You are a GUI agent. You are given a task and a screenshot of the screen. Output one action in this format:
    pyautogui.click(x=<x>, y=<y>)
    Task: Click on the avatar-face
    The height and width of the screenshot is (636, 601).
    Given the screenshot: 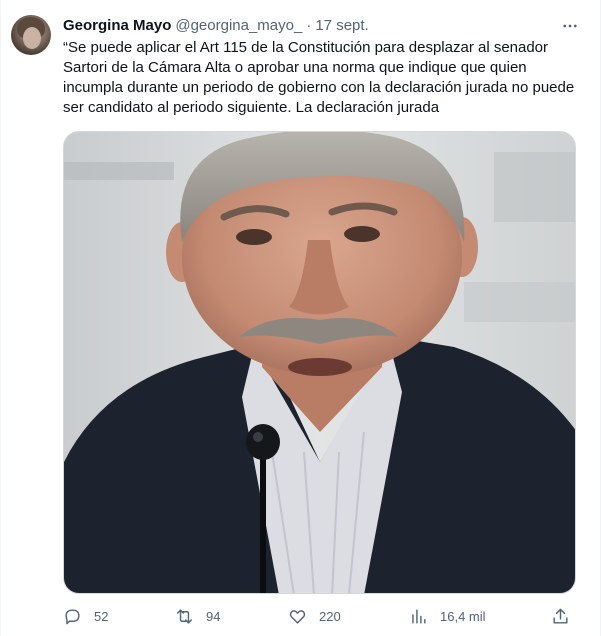 What is the action you would take?
    pyautogui.click(x=32, y=38)
    